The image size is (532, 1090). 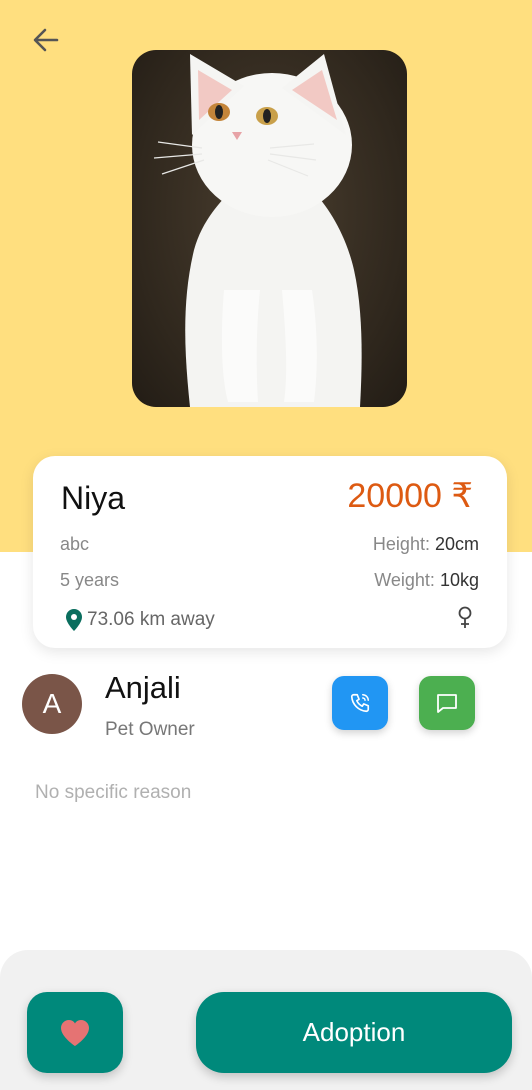 What do you see at coordinates (113, 792) in the screenshot?
I see `adoption-reason: No specific reason` at bounding box center [113, 792].